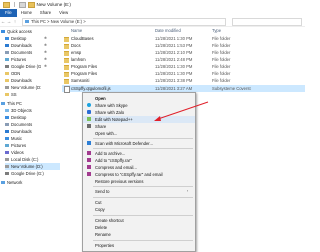 The height and width of the screenshot is (252, 320). What do you see at coordinates (23, 87) in the screenshot?
I see `sidebar-item-new-volume-d: New Volume (D:` at bounding box center [23, 87].